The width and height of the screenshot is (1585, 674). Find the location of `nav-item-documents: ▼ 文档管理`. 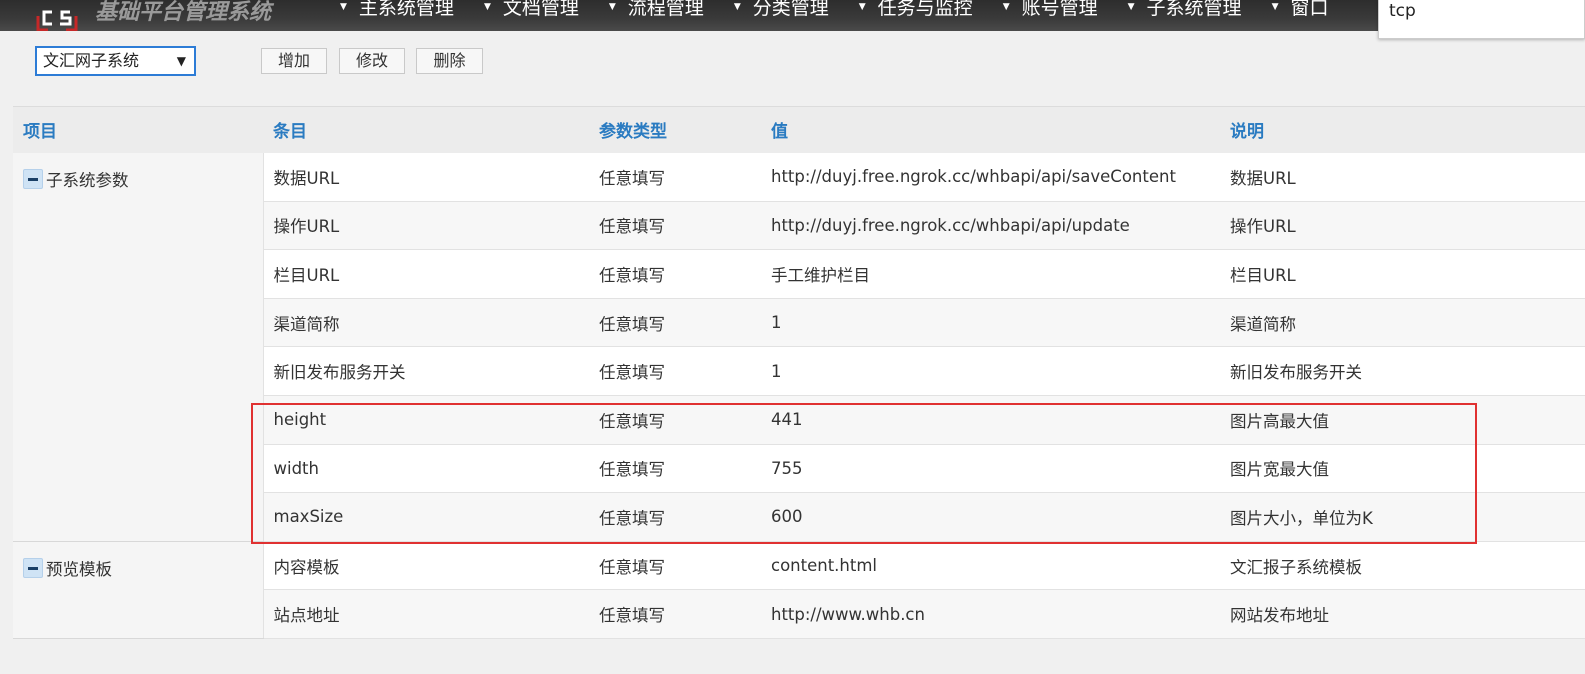

nav-item-documents: ▼ 文档管理 is located at coordinates (531, 10).